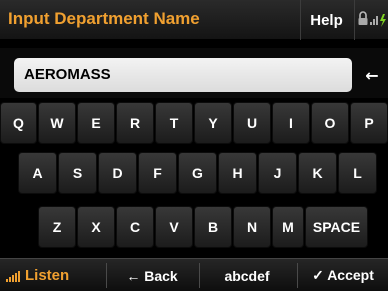 This screenshot has width=388, height=291. I want to click on key-t: T, so click(174, 123).